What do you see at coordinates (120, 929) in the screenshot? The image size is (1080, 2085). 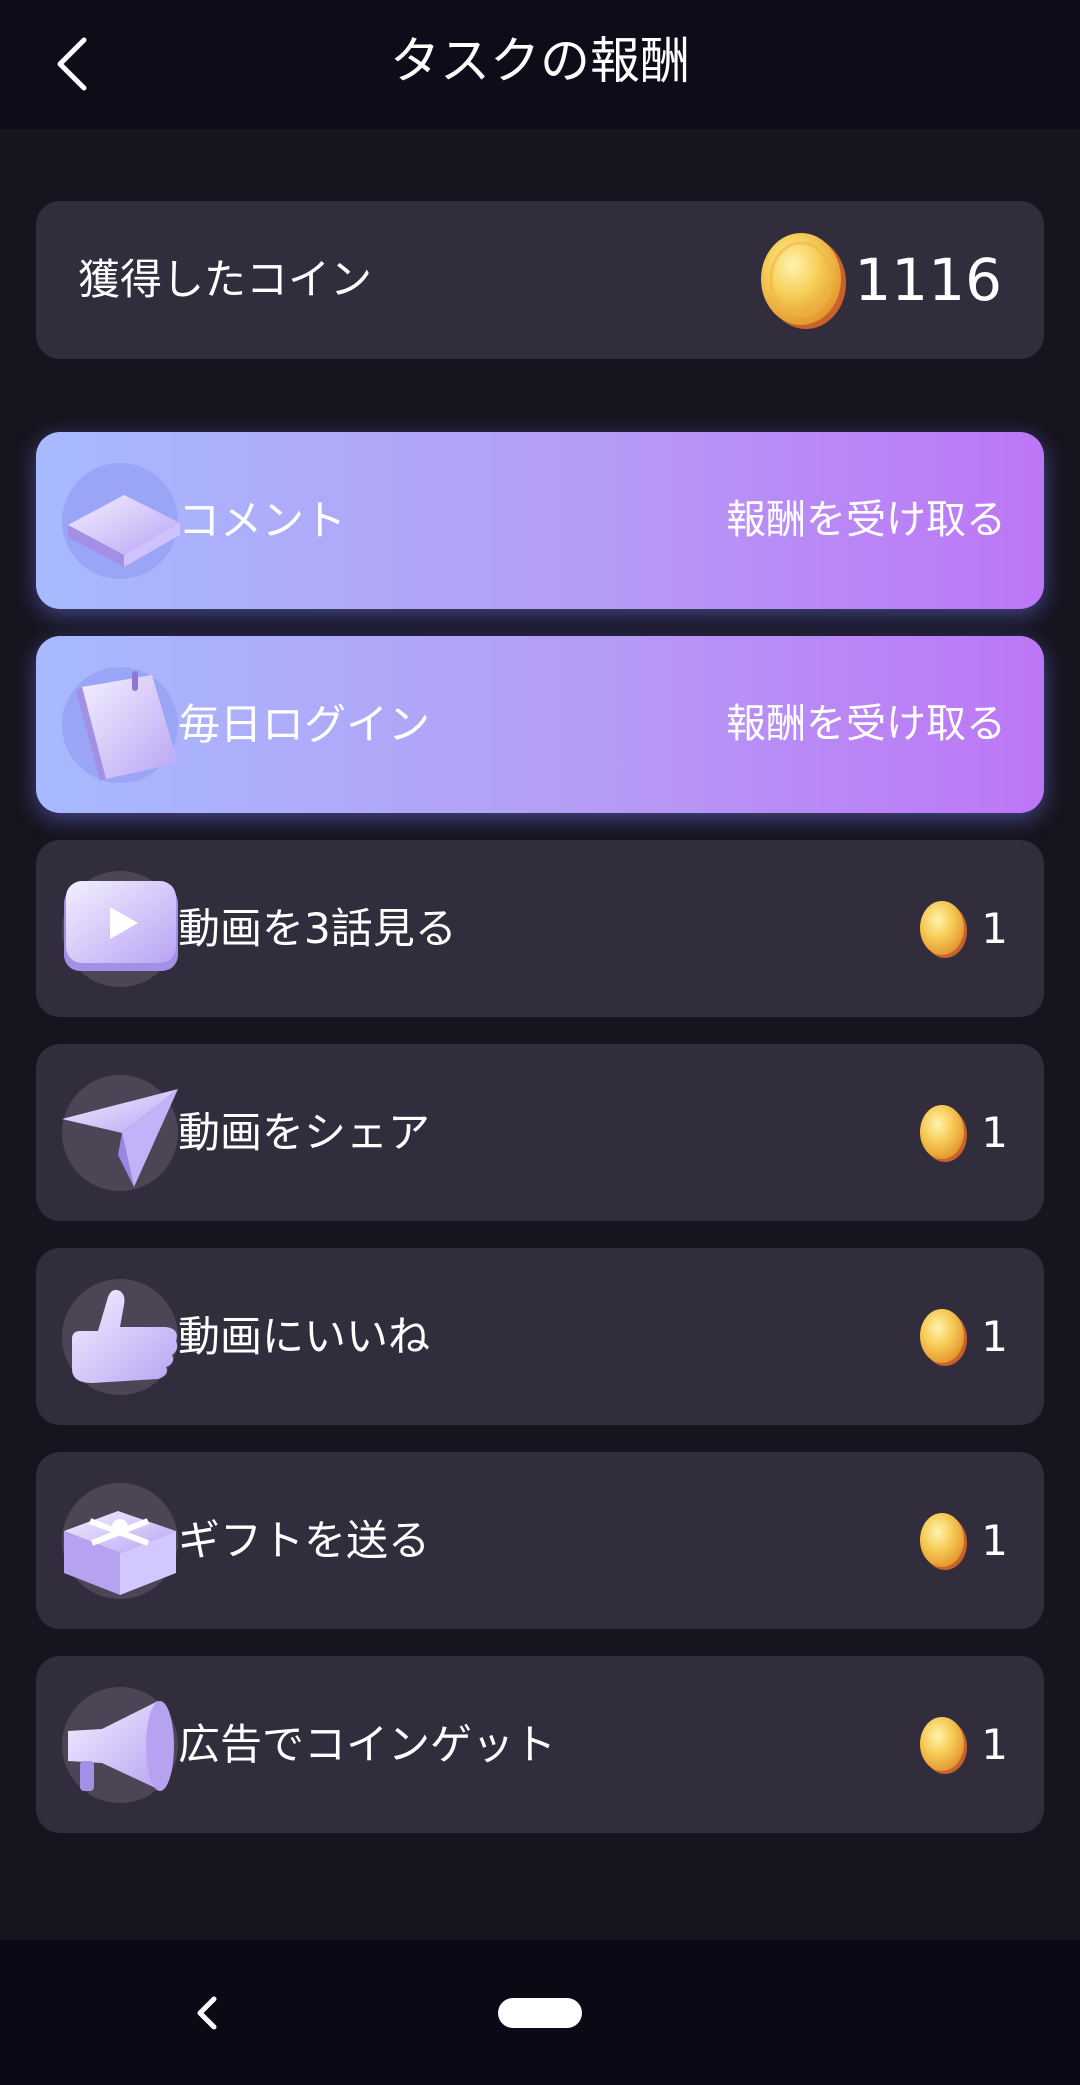 I see `play-icon` at bounding box center [120, 929].